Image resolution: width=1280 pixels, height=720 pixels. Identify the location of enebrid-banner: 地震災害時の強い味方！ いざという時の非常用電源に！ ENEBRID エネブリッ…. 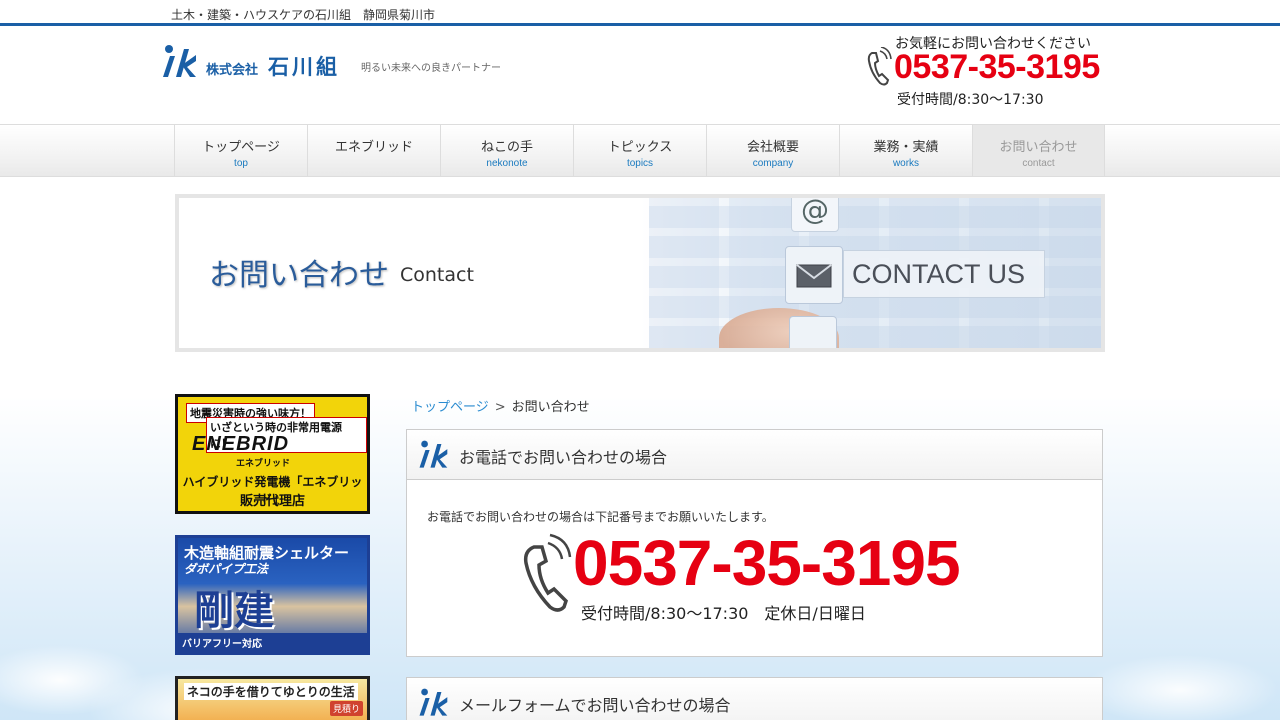
(272, 454).